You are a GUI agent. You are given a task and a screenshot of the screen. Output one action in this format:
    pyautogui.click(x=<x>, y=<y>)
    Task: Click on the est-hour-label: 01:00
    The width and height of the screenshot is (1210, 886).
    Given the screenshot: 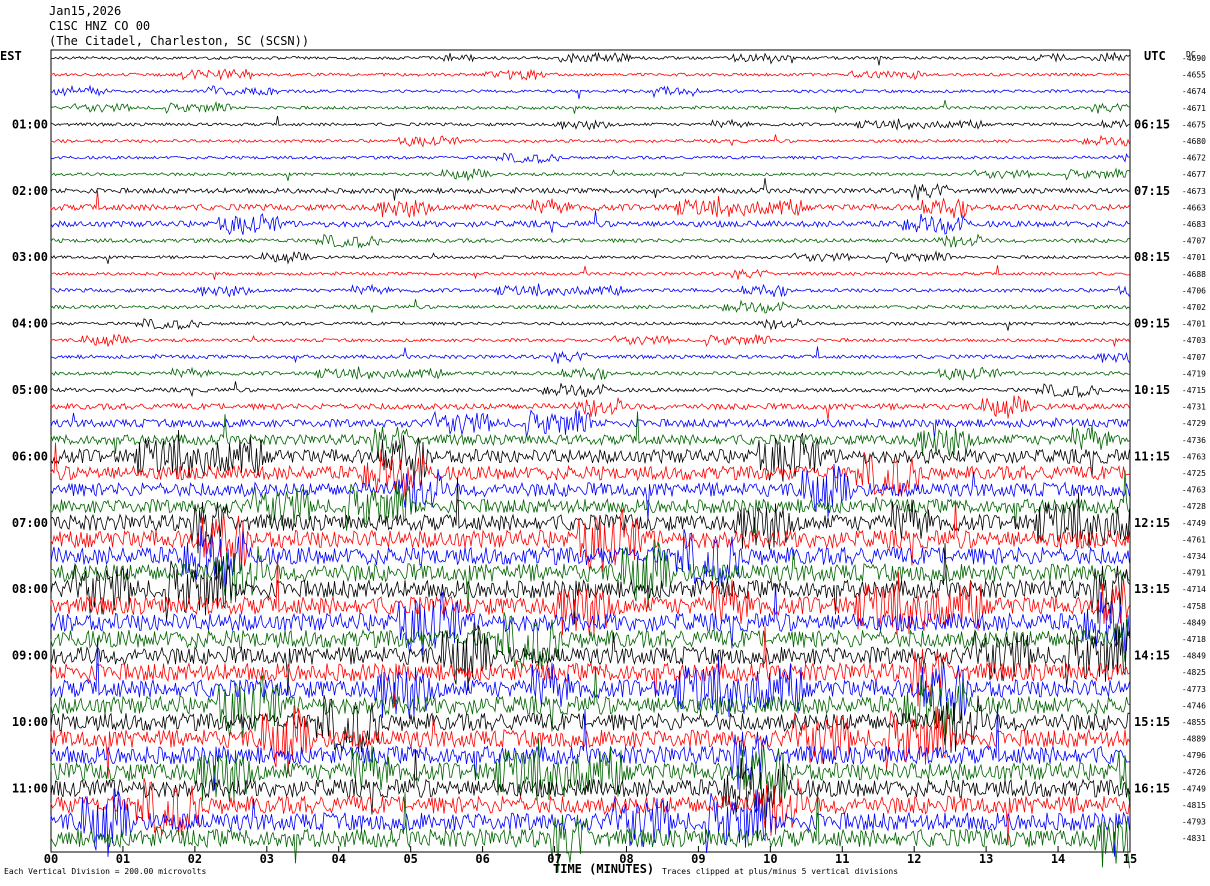 What is the action you would take?
    pyautogui.click(x=30, y=124)
    